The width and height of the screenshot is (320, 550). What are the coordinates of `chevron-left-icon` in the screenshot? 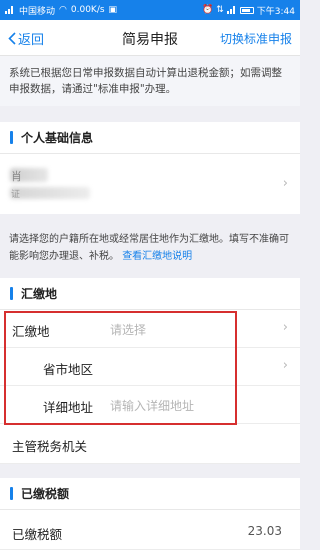 It's located at (12, 38).